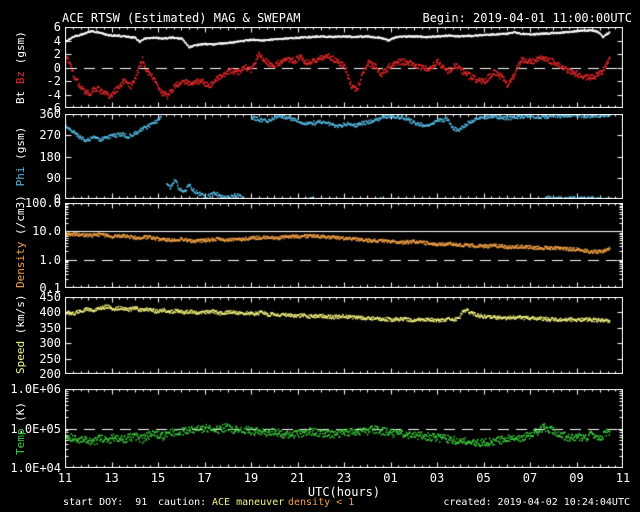 The image size is (640, 512). Describe the element at coordinates (53, 177) in the screenshot. I see `y-tick-label-phi: 90` at that location.